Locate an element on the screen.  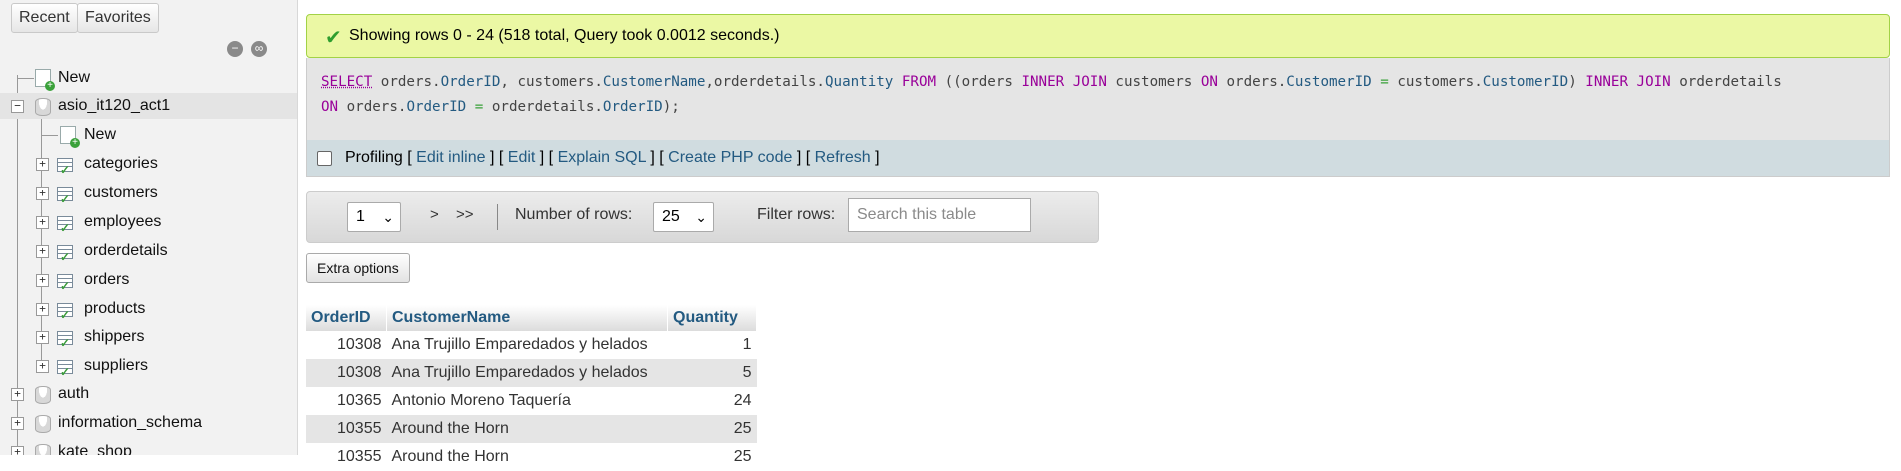
cell-orderid: 10365 is located at coordinates (346, 401).